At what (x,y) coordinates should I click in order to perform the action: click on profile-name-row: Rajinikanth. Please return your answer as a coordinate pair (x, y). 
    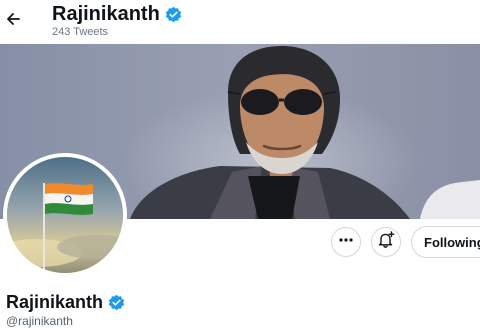
    Looking at the image, I should click on (65, 302).